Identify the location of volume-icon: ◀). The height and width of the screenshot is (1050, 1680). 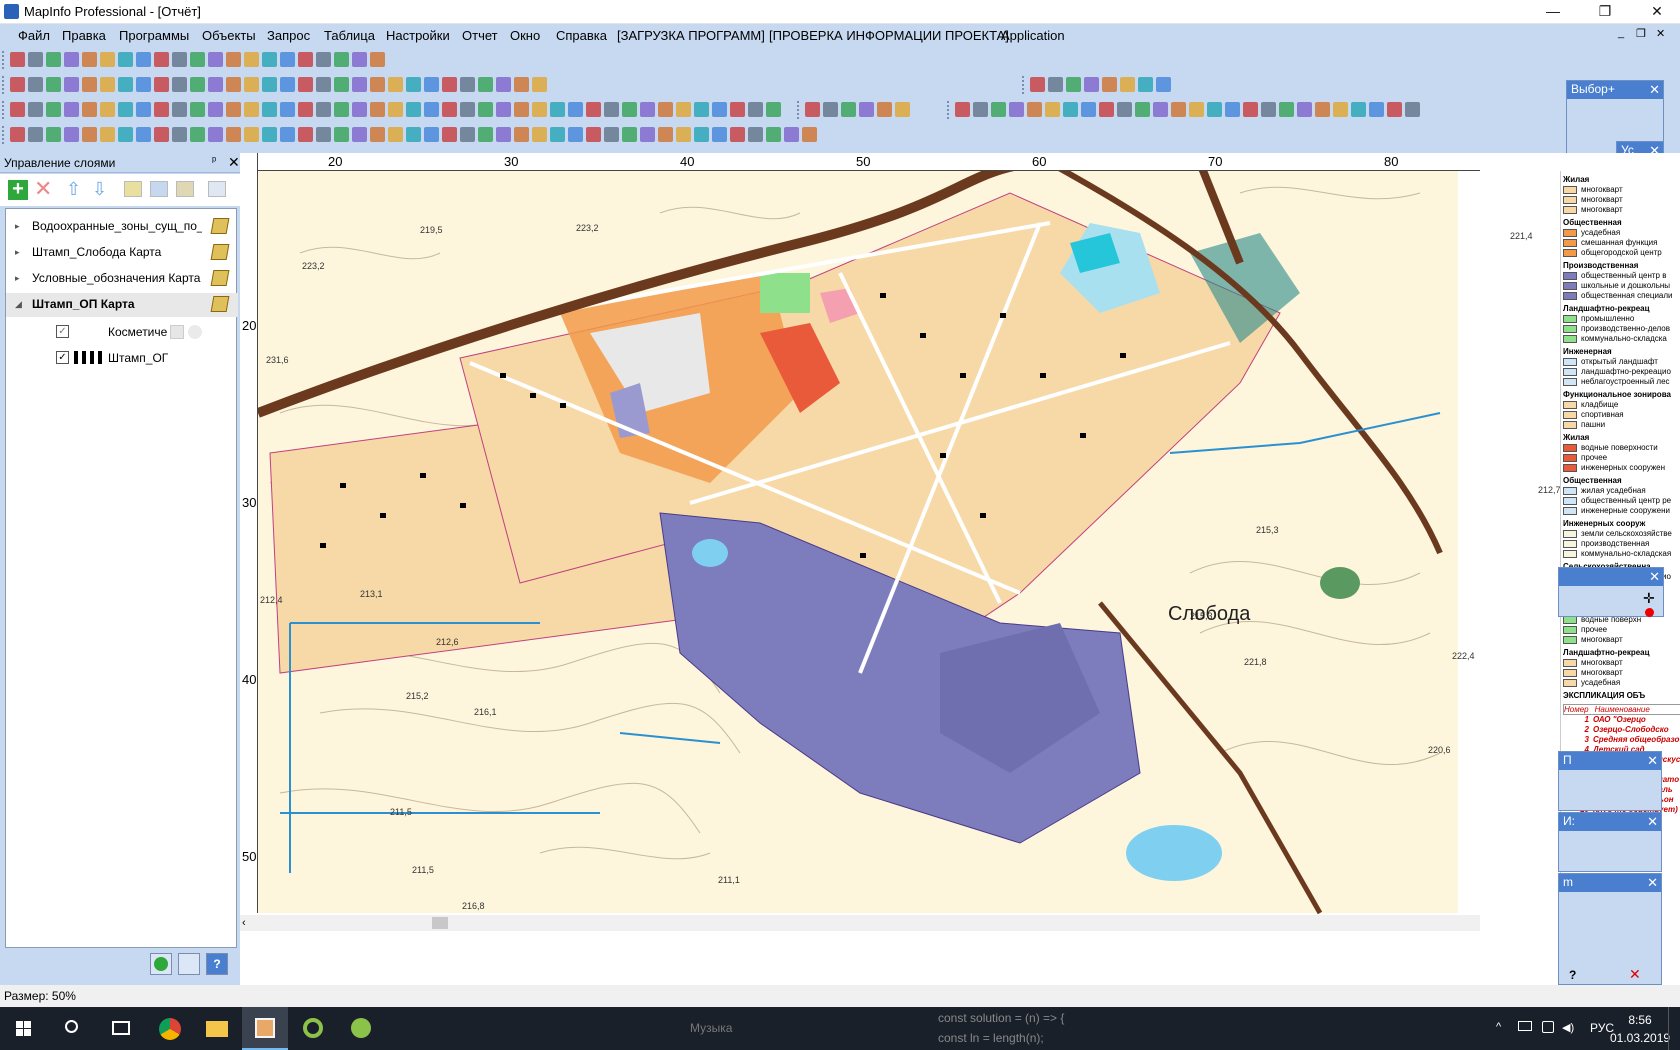
(1568, 1027).